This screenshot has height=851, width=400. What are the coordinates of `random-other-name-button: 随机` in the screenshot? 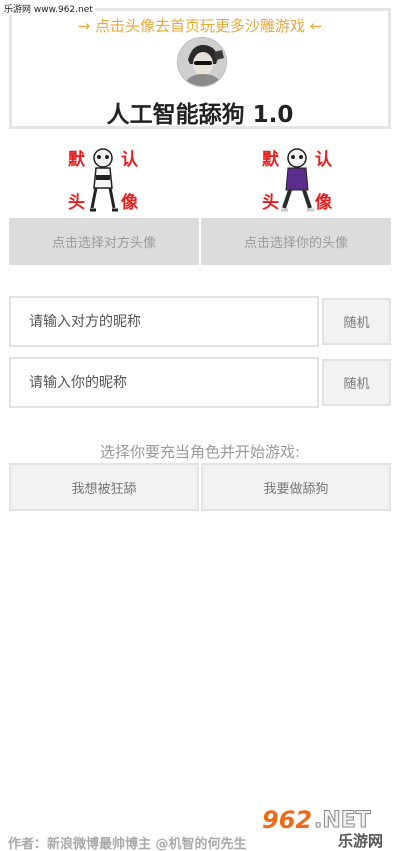 It's located at (356, 321).